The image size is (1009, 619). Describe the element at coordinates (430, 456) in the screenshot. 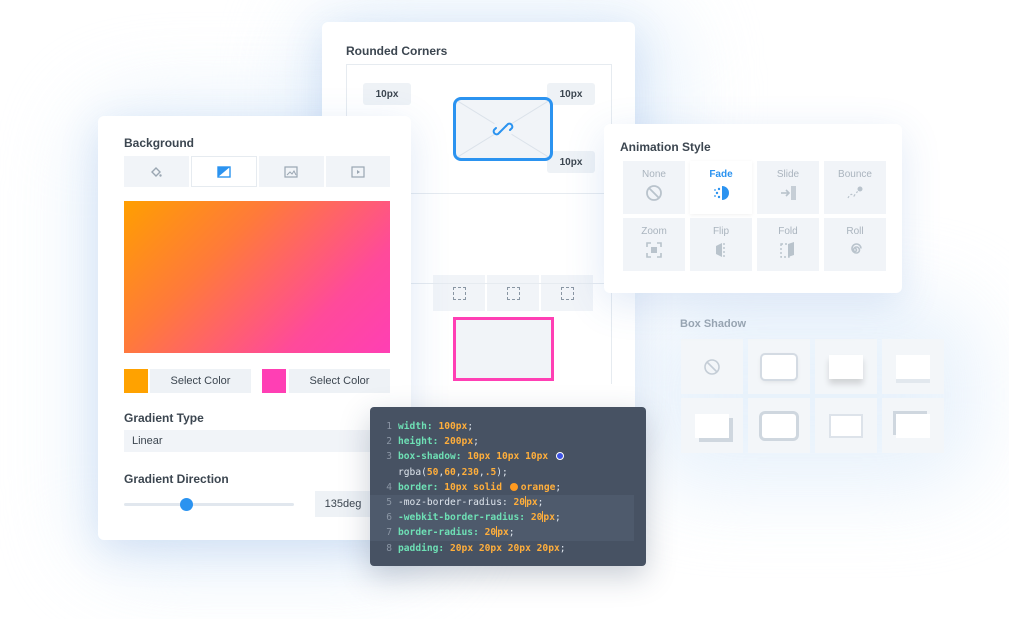

I see `css-property: box-shadow:` at that location.